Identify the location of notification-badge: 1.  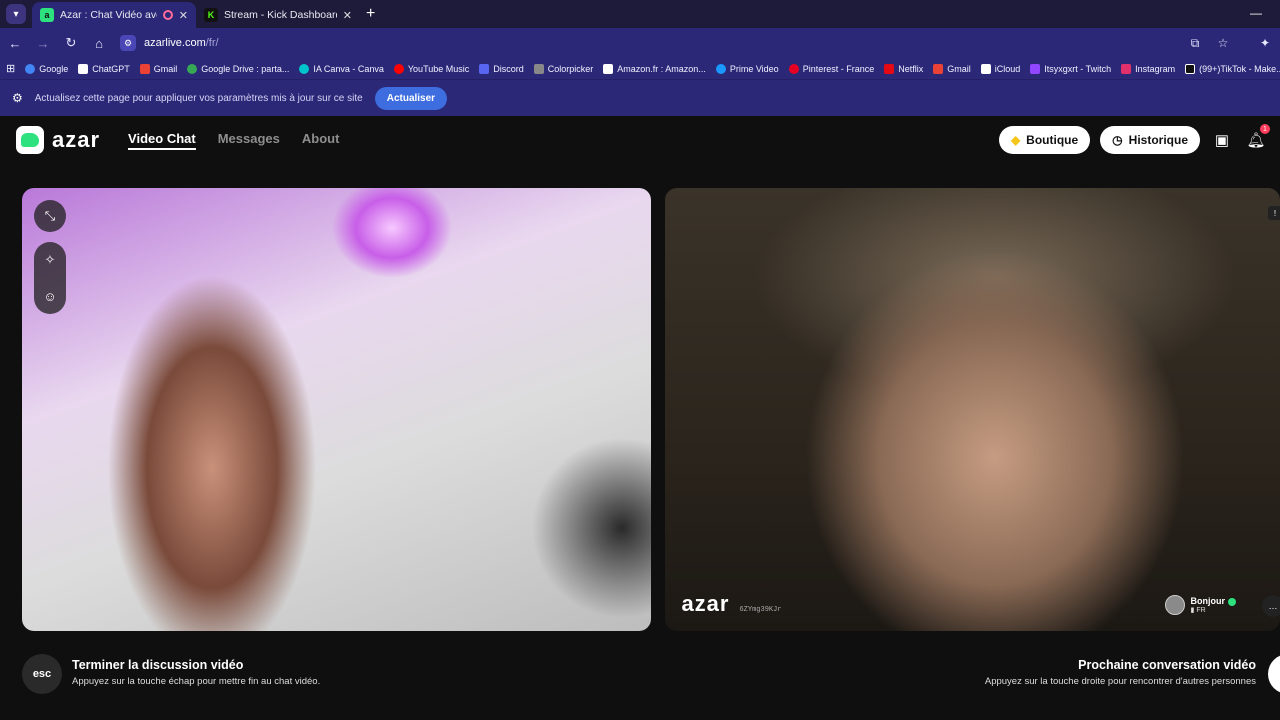
(1265, 129).